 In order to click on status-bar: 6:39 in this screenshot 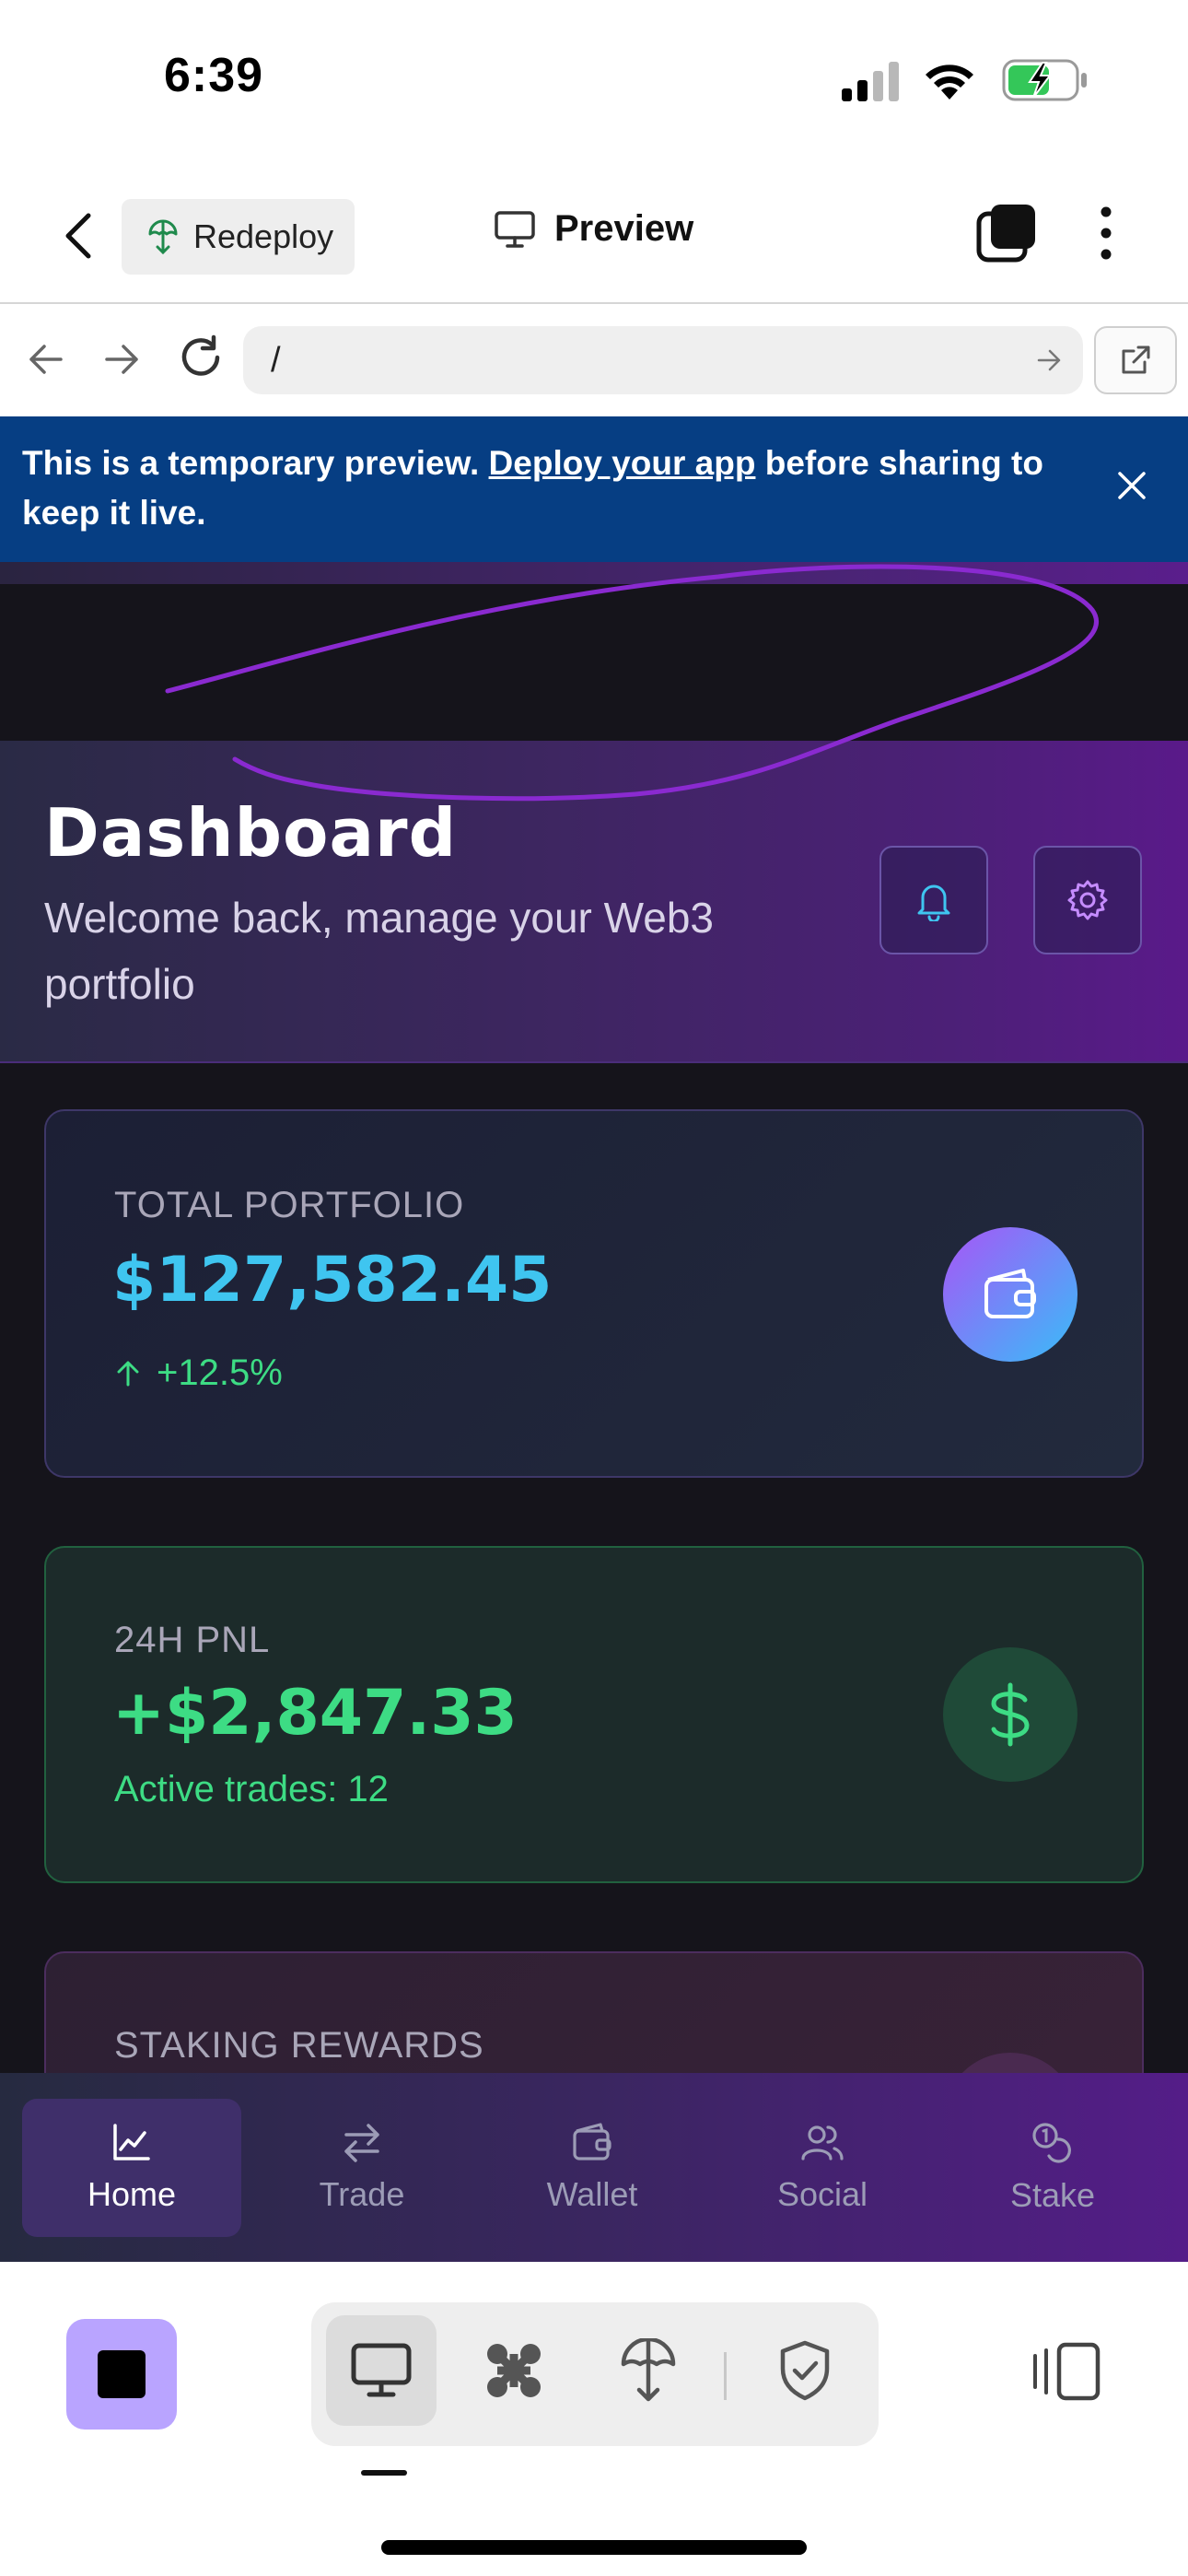, I will do `click(594, 80)`.